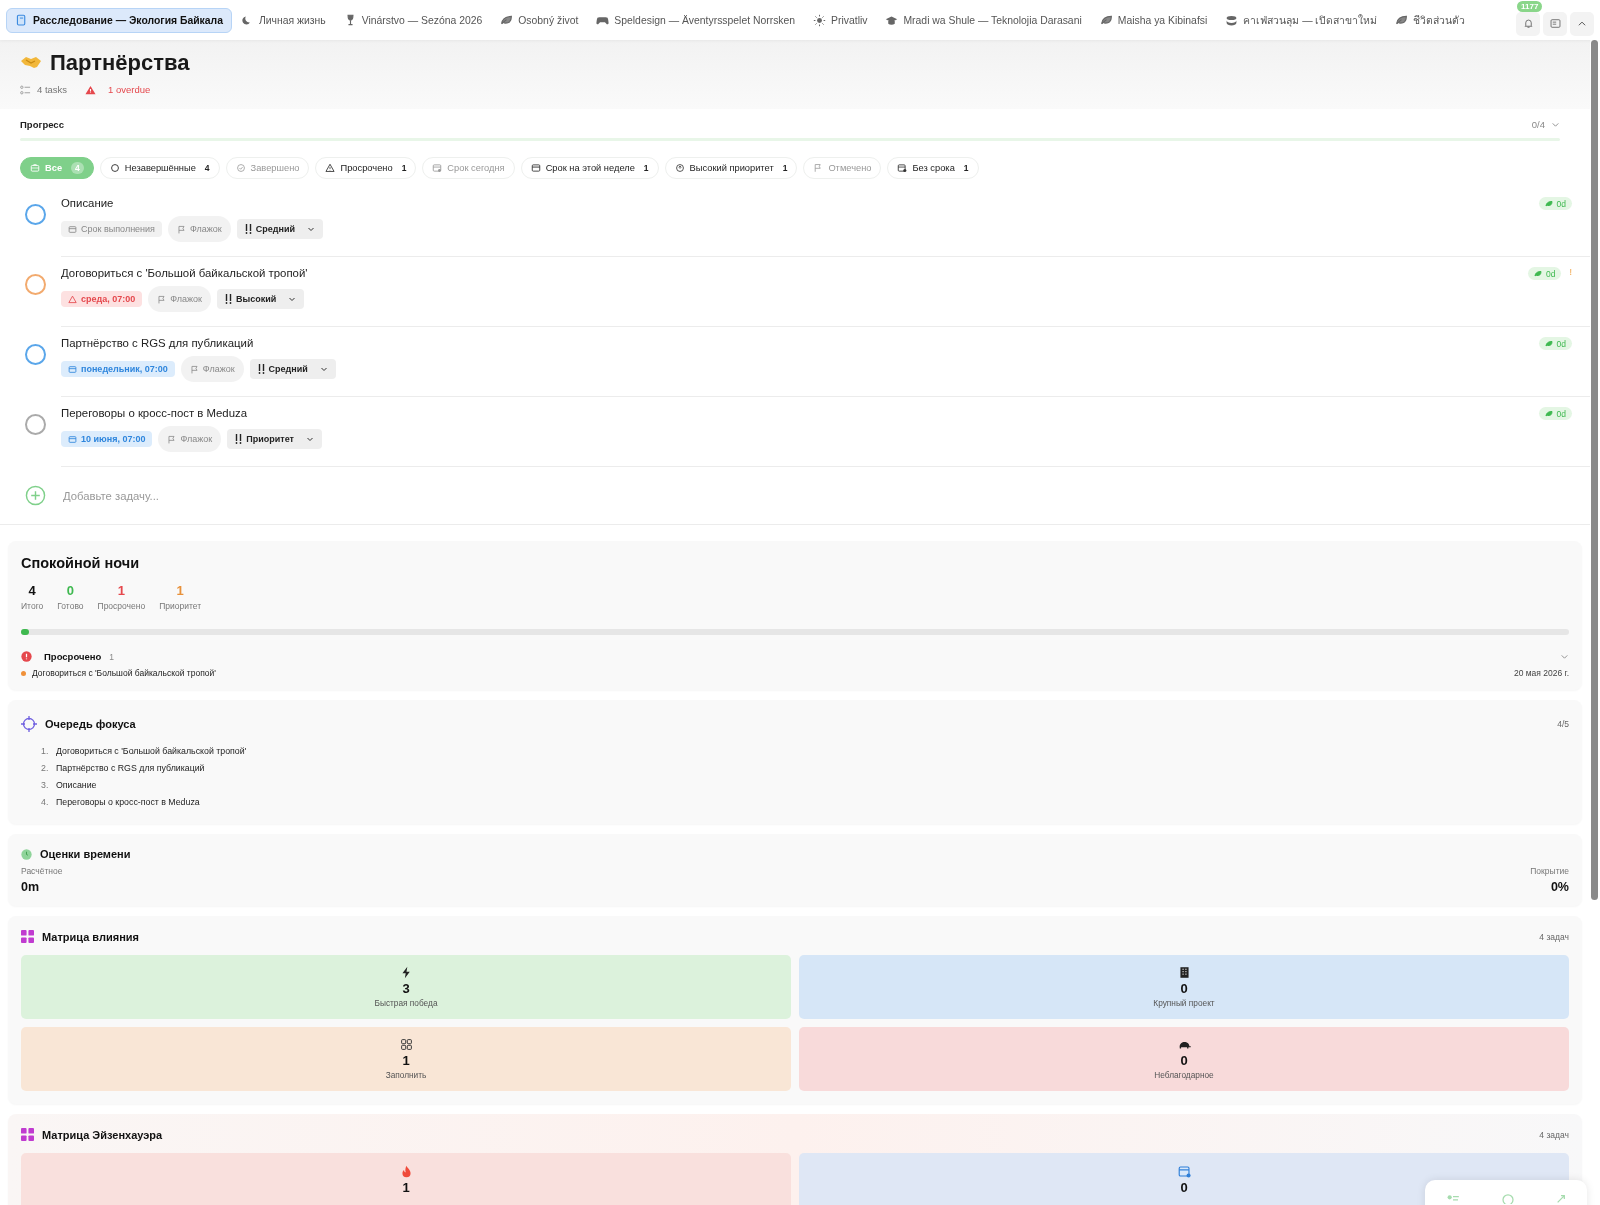 The image size is (1600, 1205). I want to click on overdue-count: 1, so click(112, 656).